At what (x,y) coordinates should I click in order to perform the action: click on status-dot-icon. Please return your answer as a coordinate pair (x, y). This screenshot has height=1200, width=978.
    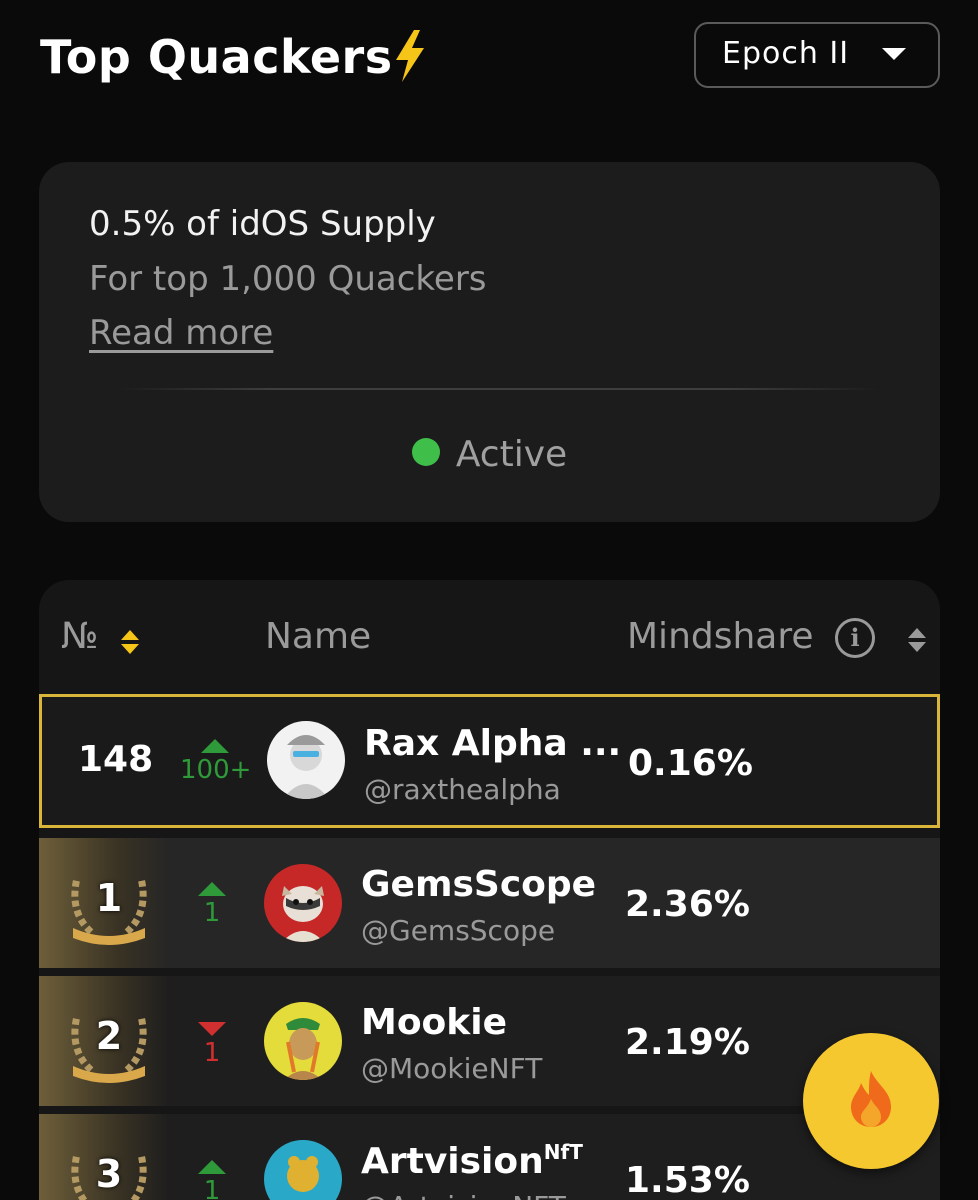
    Looking at the image, I should click on (425, 451).